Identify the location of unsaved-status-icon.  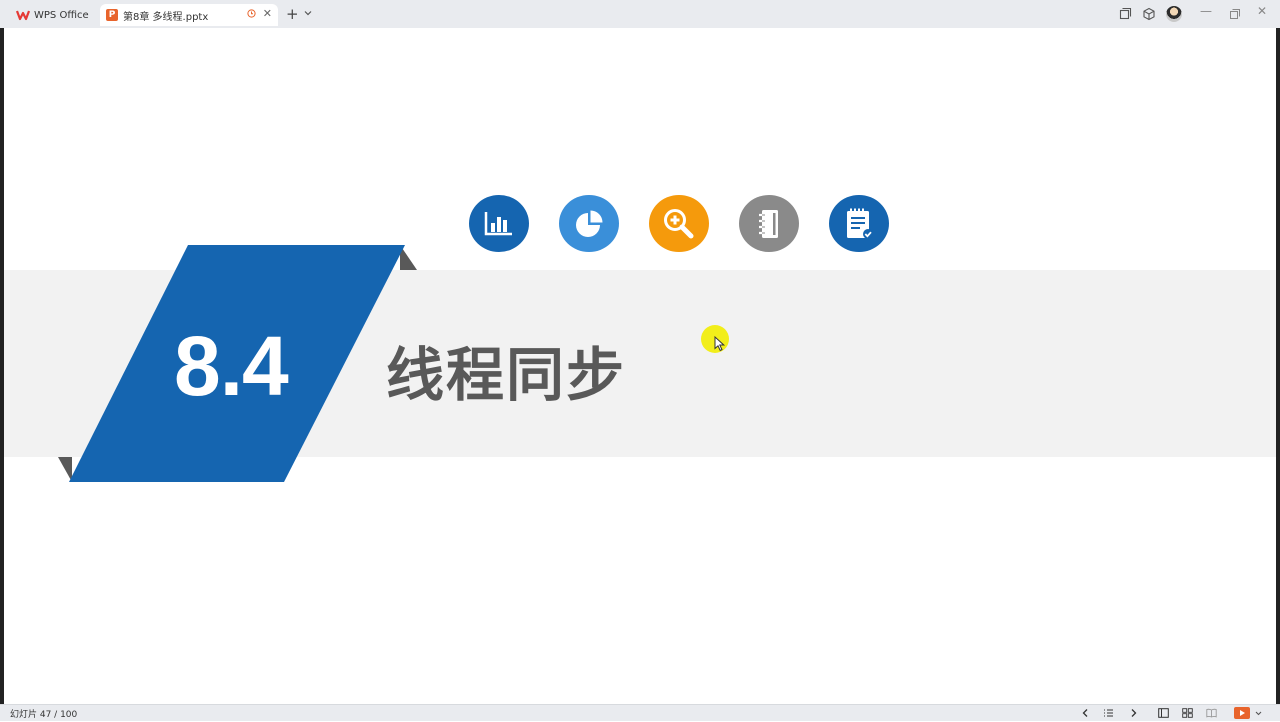
(251, 13).